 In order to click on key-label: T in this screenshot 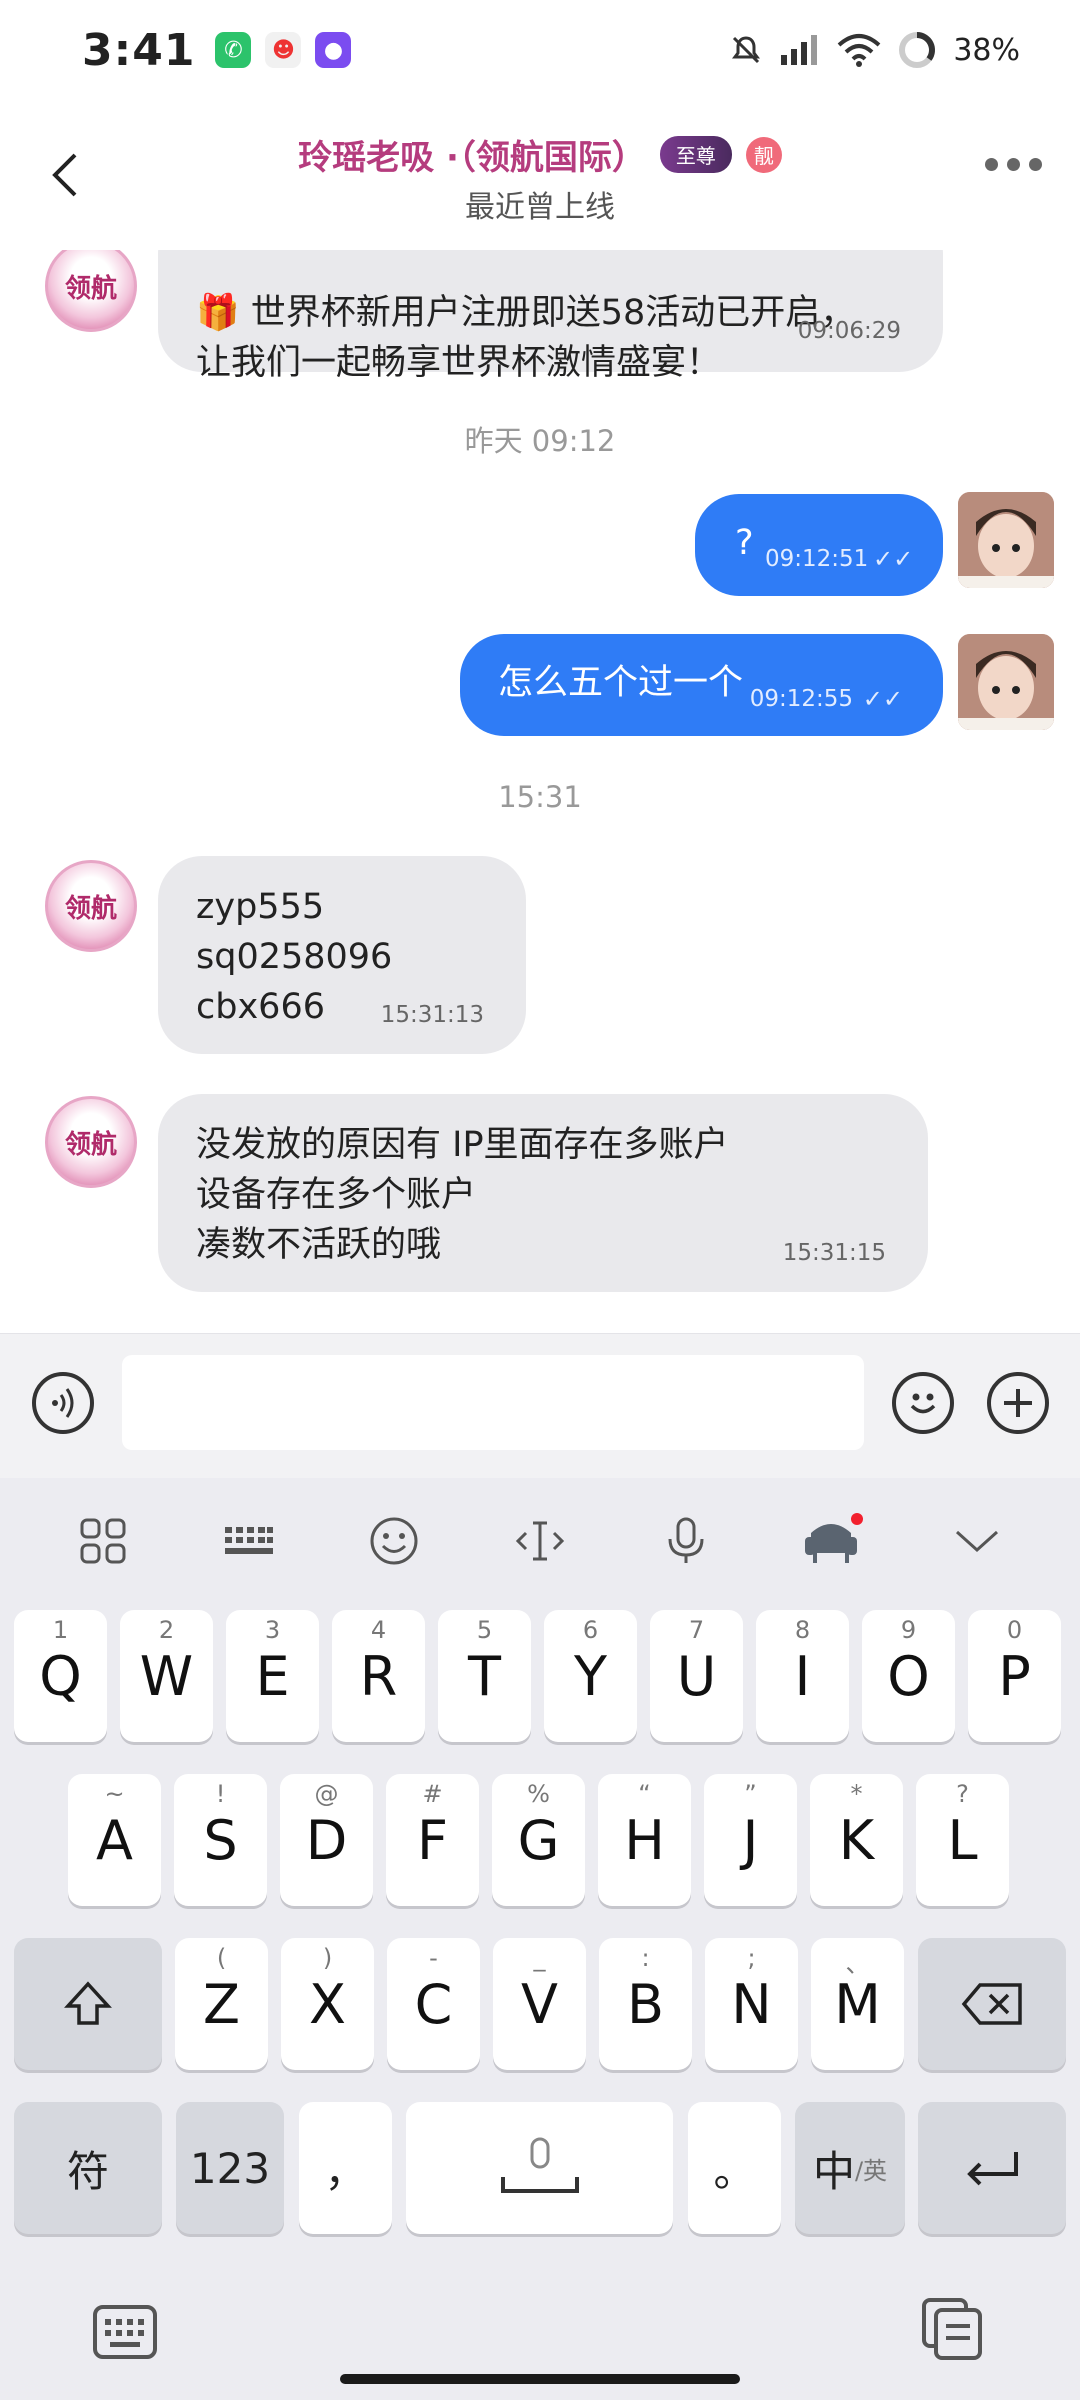, I will do `click(484, 1676)`.